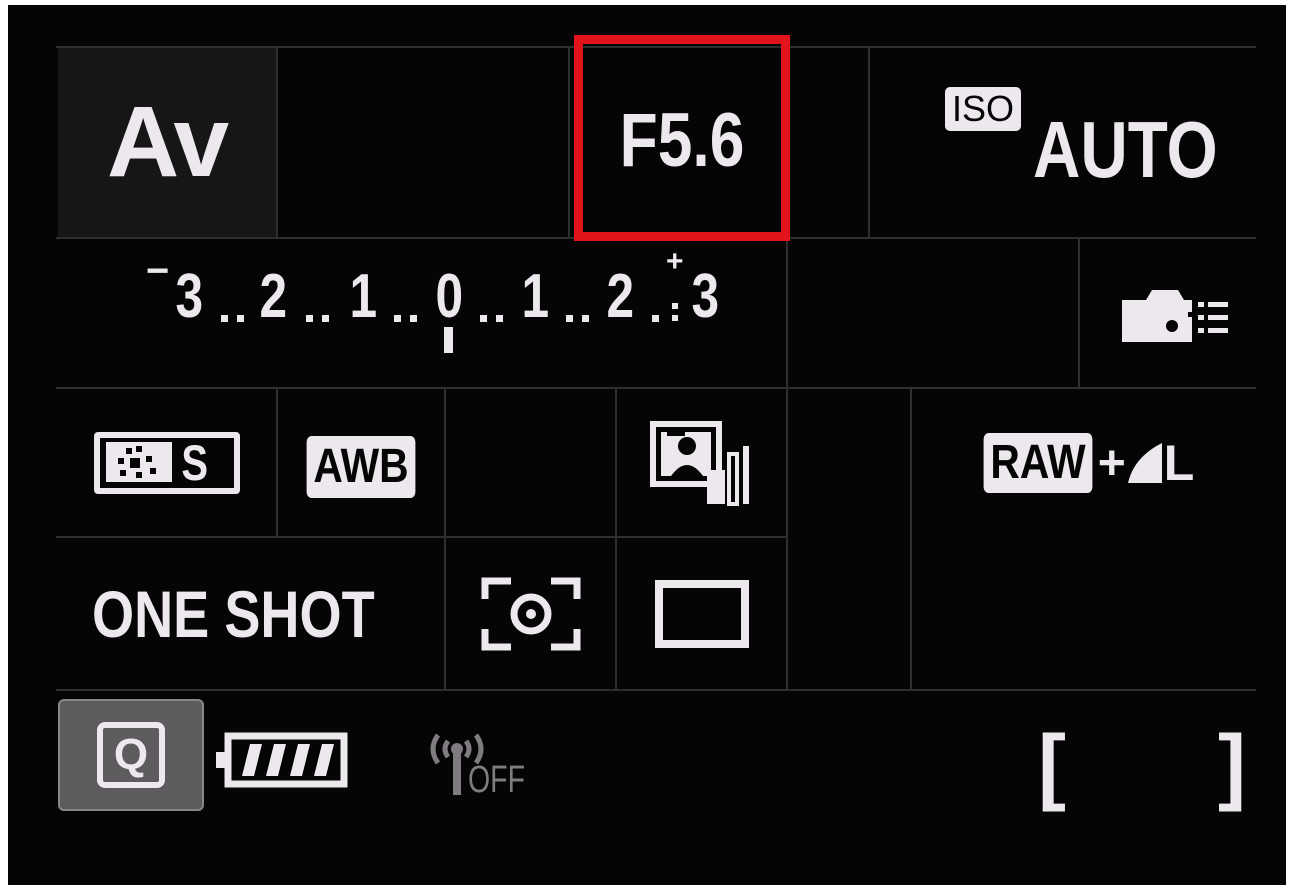 The width and height of the screenshot is (1291, 891). What do you see at coordinates (1052, 765) in the screenshot?
I see `shots-remaining-open-bracket: [` at bounding box center [1052, 765].